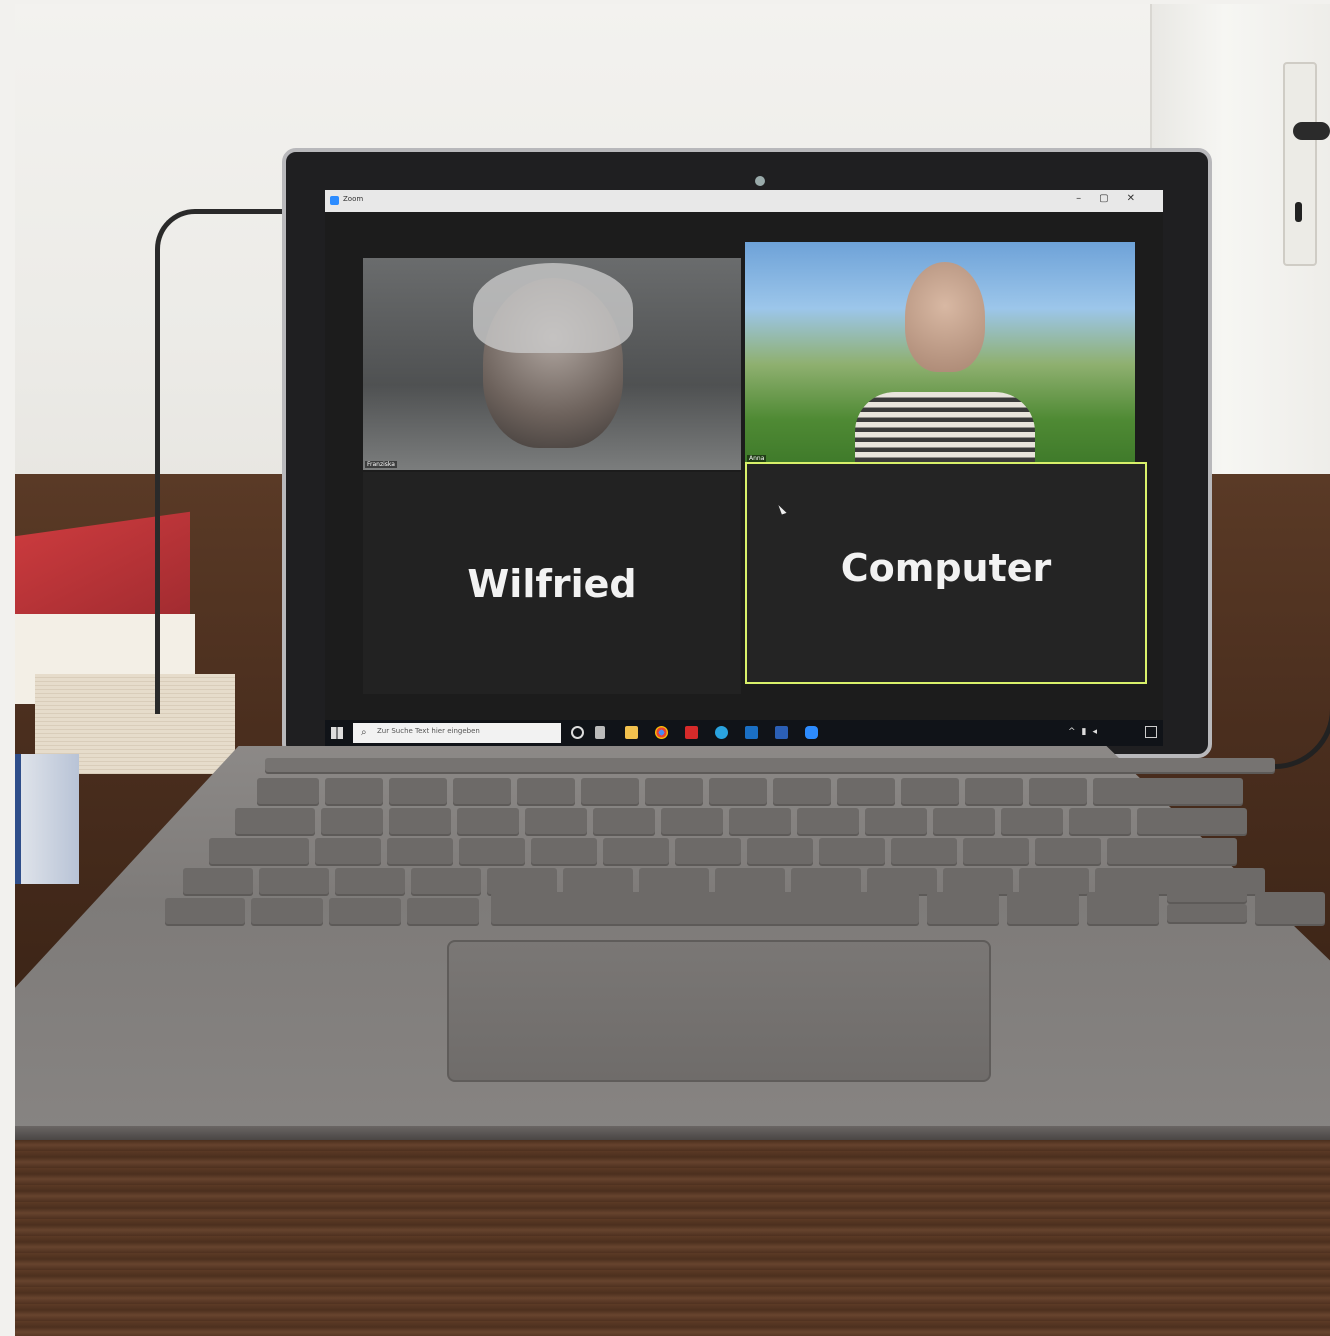  Describe the element at coordinates (600, 732) in the screenshot. I see `task-view-icon` at that location.